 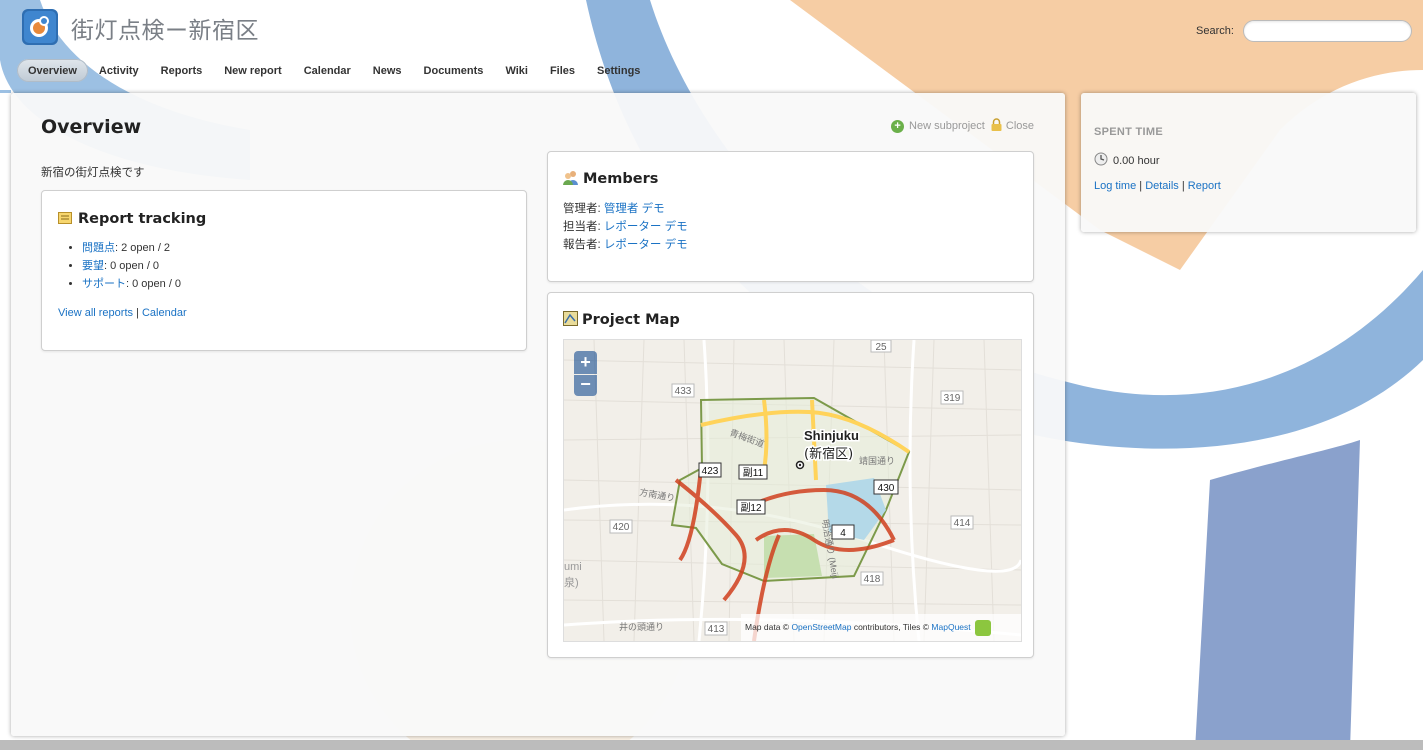 I want to click on member-row: 管理者: 管理者 デモ, so click(x=625, y=209).